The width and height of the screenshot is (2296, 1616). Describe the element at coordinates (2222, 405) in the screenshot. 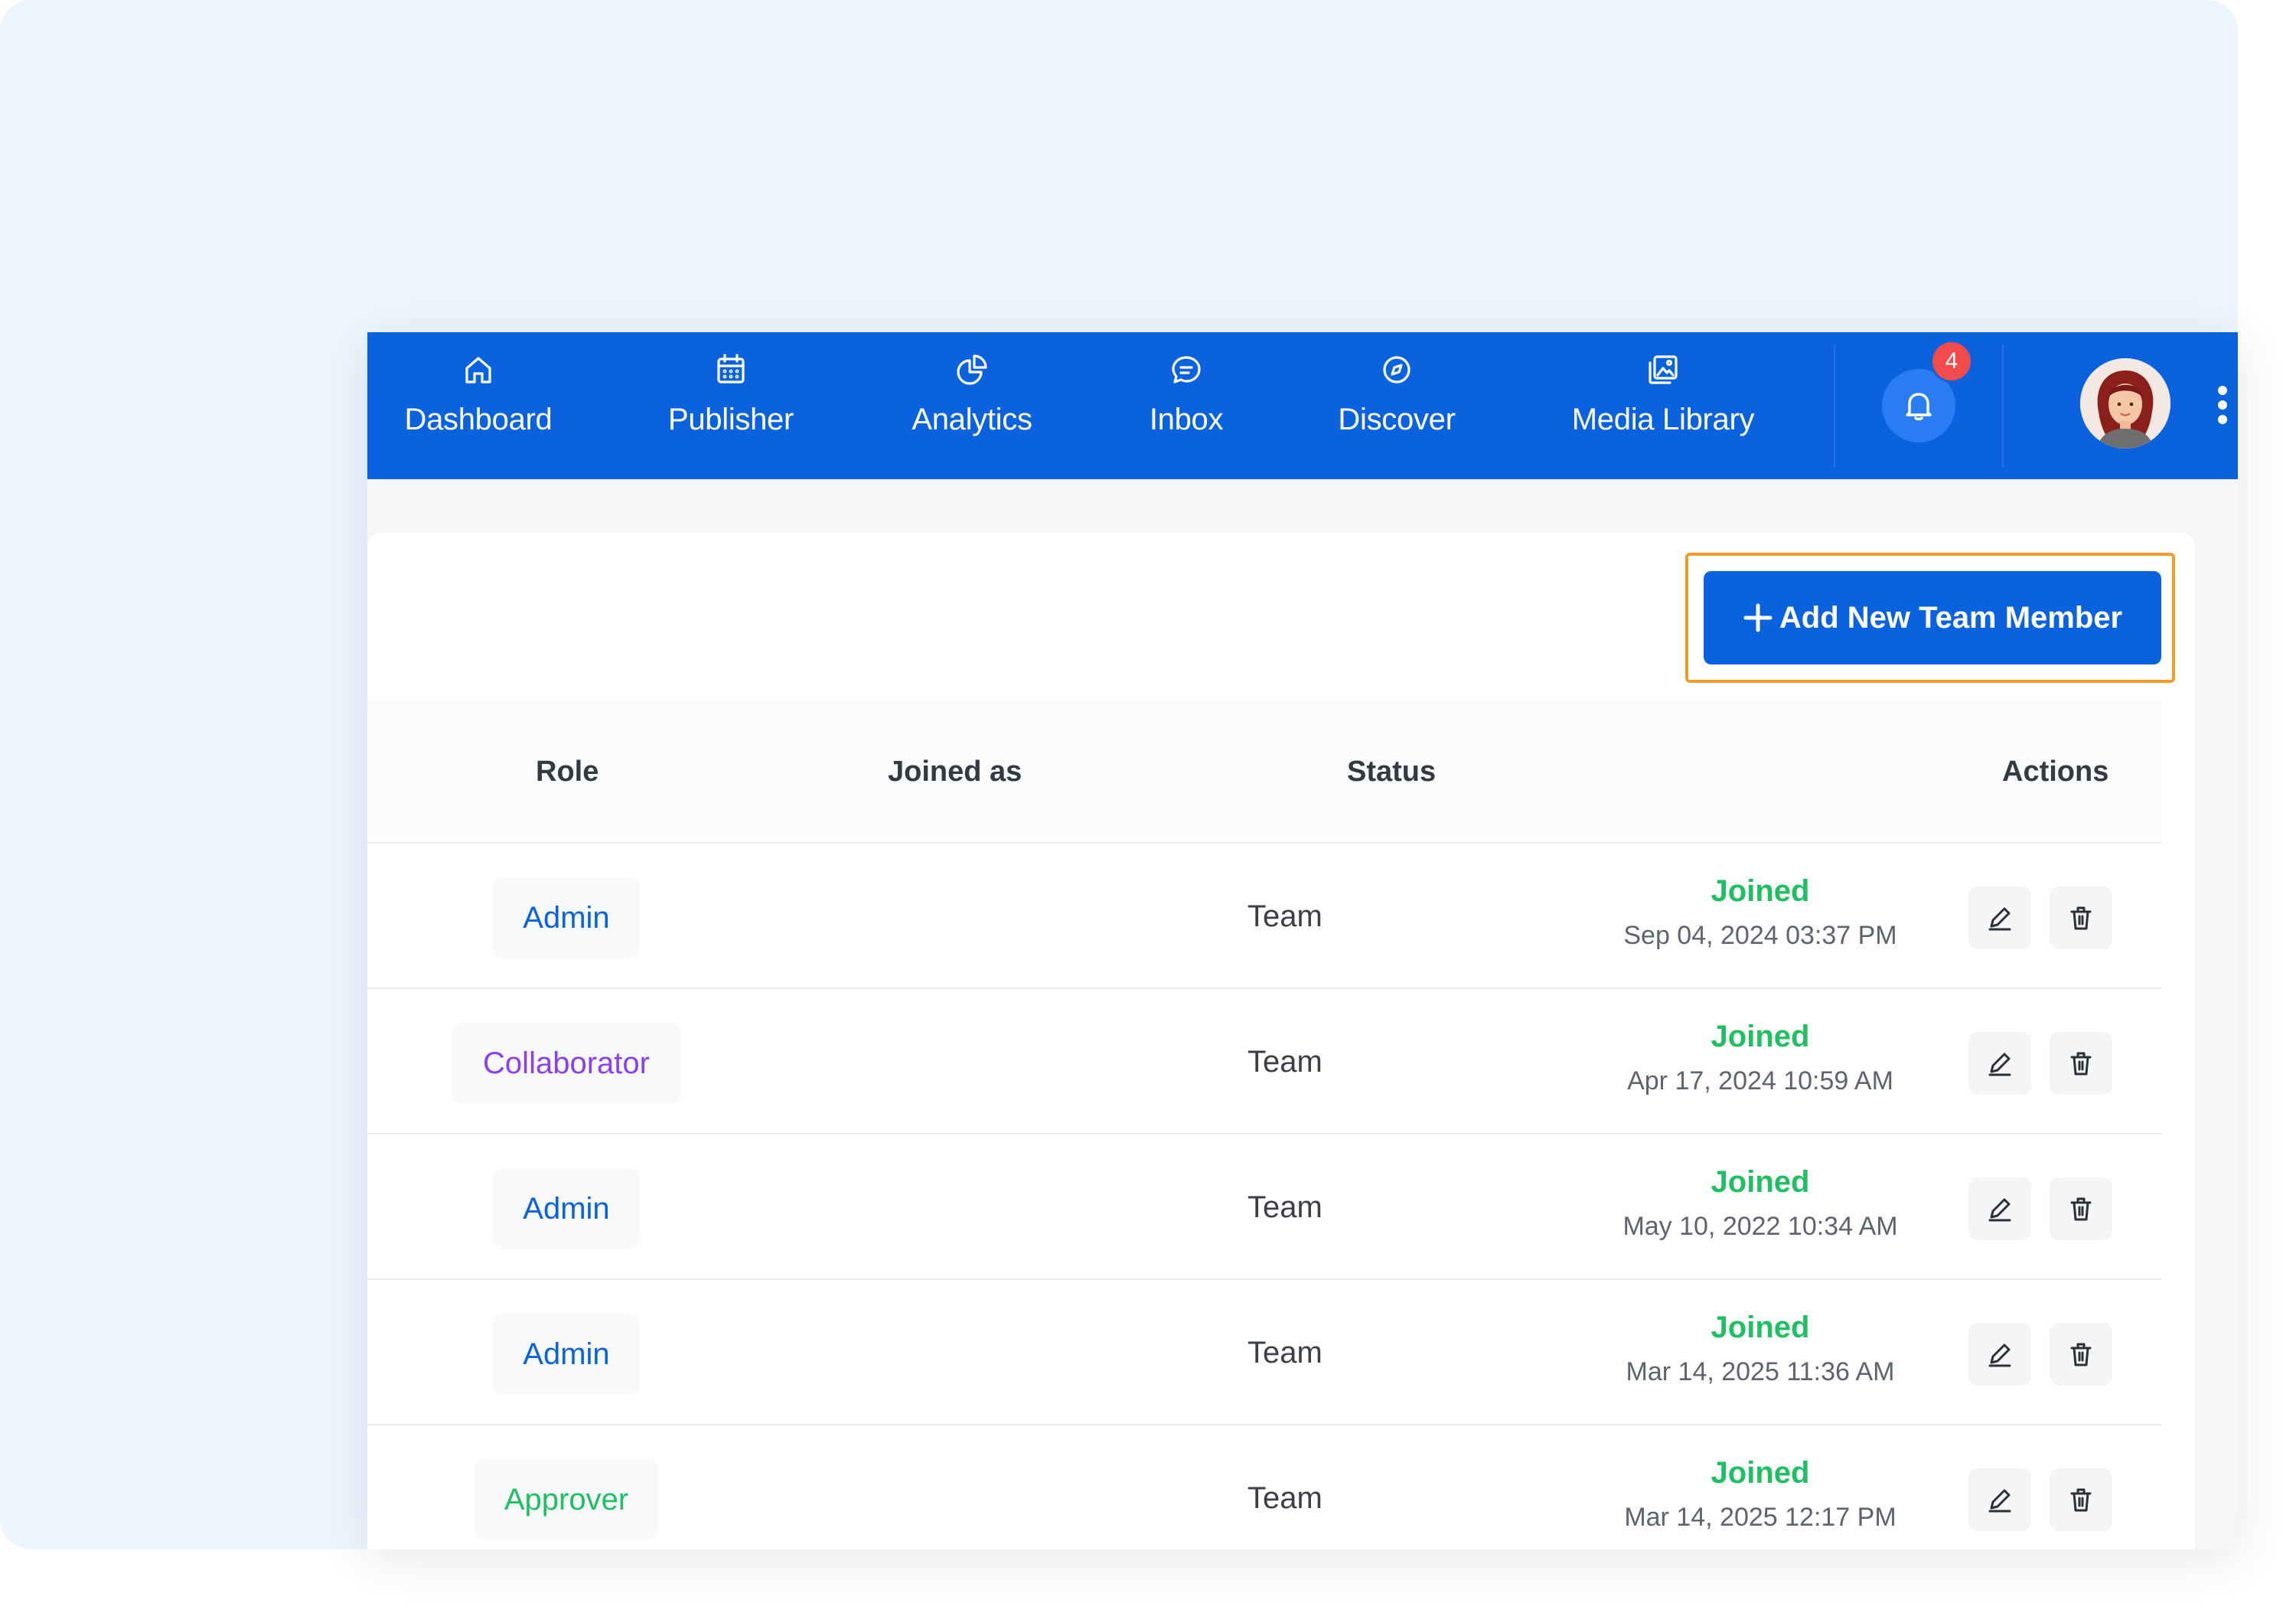

I see `more-options-icon` at that location.